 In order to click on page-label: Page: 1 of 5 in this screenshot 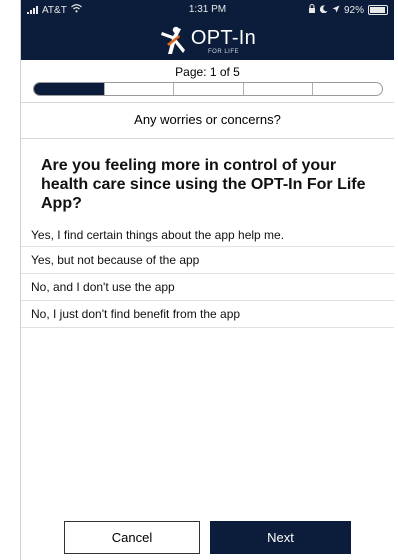, I will do `click(207, 72)`.